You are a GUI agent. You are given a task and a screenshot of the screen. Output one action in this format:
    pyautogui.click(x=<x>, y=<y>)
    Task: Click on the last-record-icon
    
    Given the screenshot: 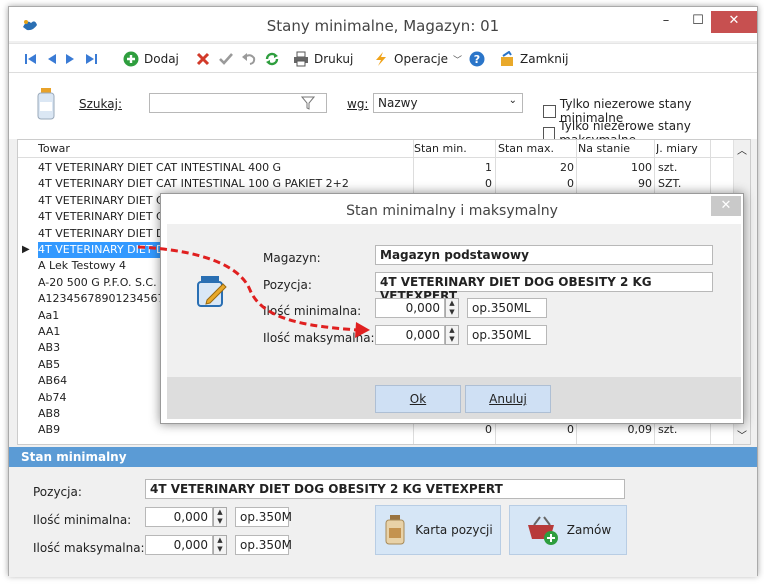 What is the action you would take?
    pyautogui.click(x=91, y=59)
    